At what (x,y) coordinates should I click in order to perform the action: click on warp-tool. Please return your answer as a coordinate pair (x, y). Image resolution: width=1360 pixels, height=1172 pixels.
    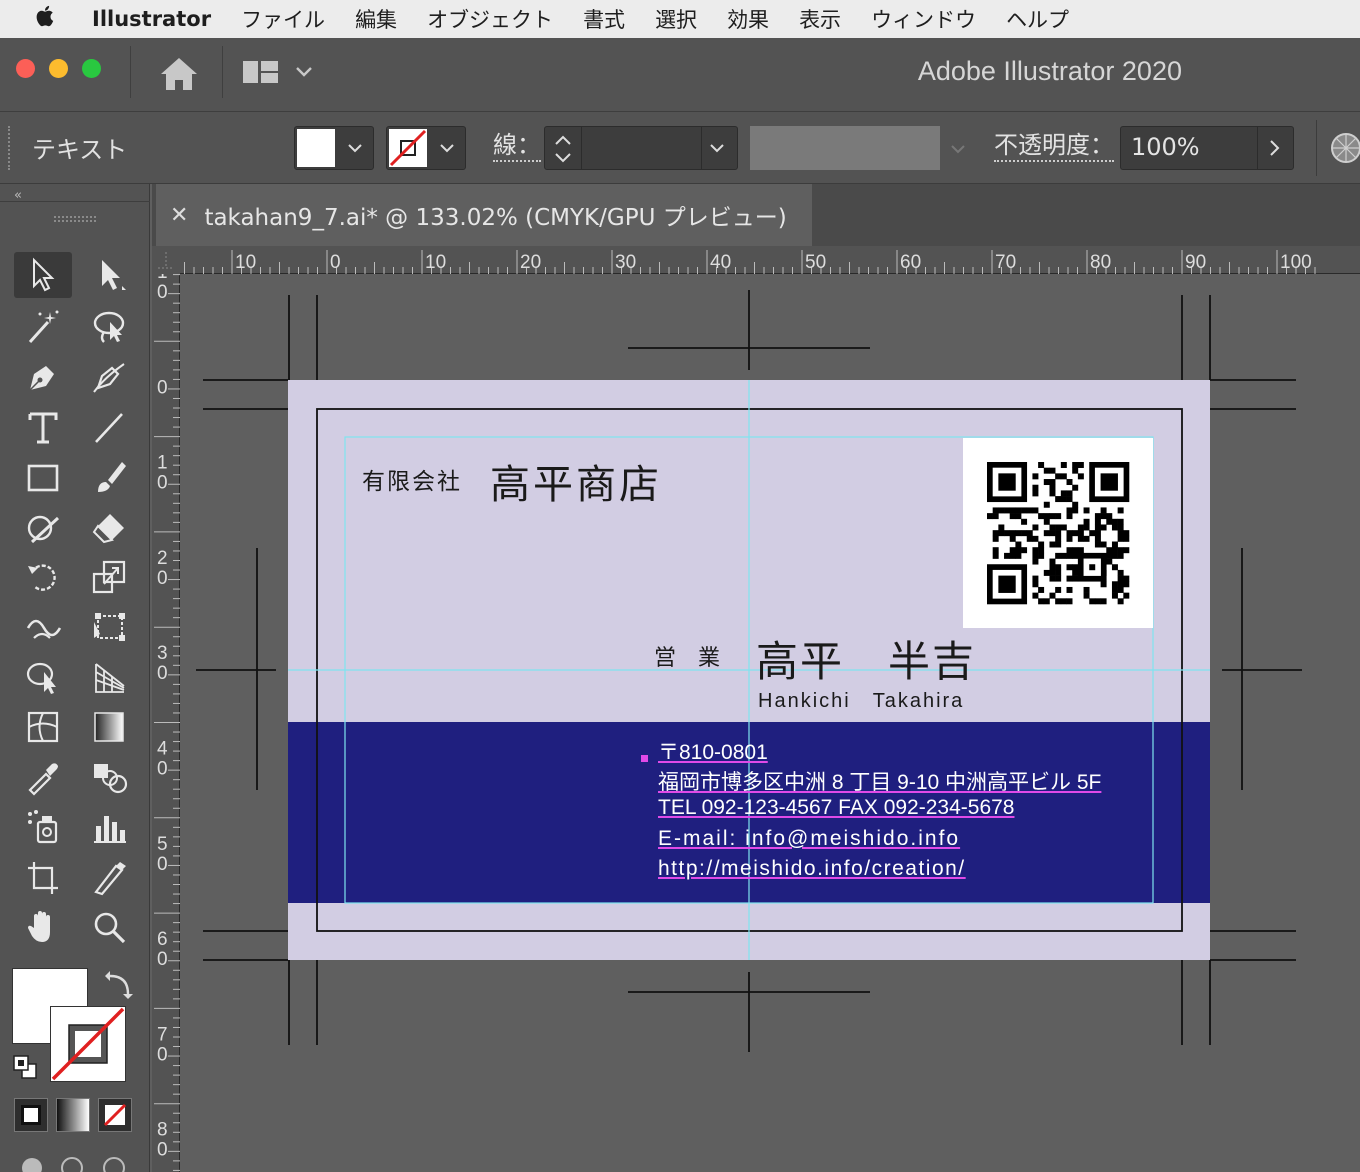
    Looking at the image, I should click on (43, 627).